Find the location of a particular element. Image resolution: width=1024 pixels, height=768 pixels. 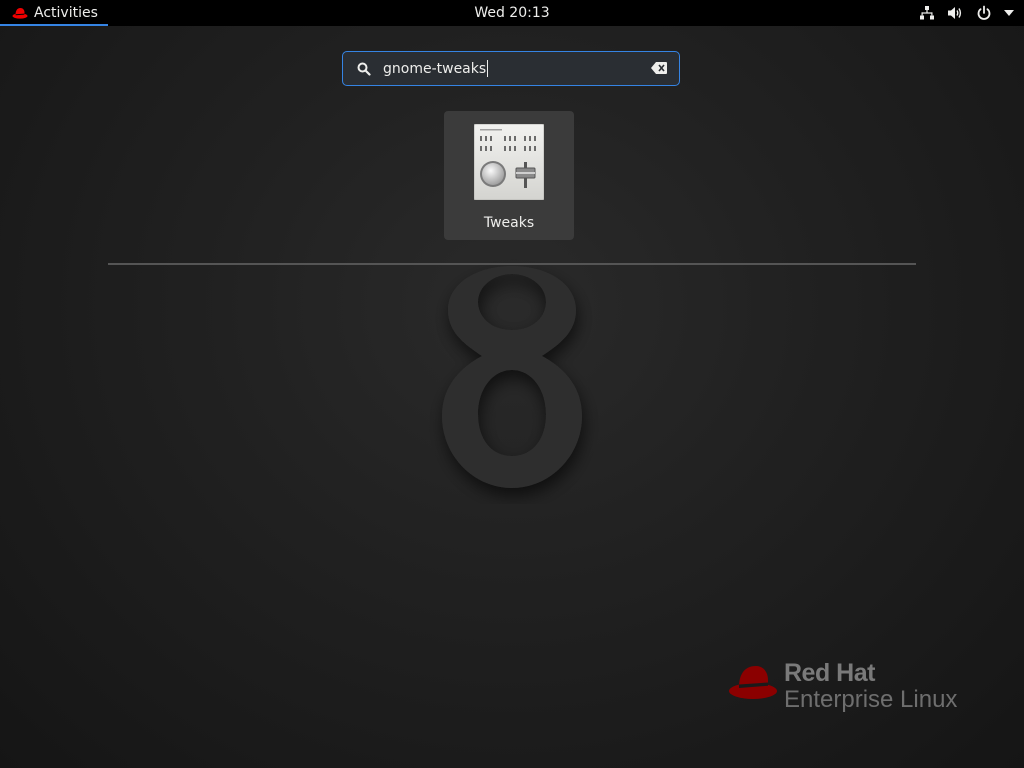

search-result-tweaks: Tweaks is located at coordinates (509, 175).